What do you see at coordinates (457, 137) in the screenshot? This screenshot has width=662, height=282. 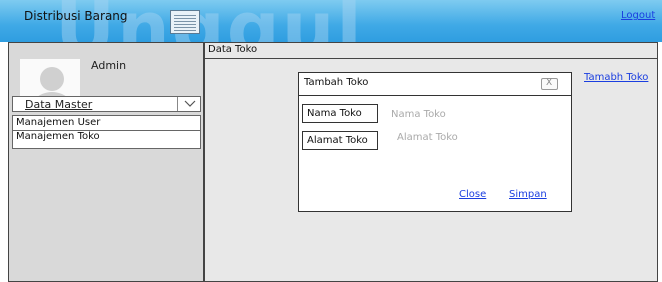 I see `store-address-input` at bounding box center [457, 137].